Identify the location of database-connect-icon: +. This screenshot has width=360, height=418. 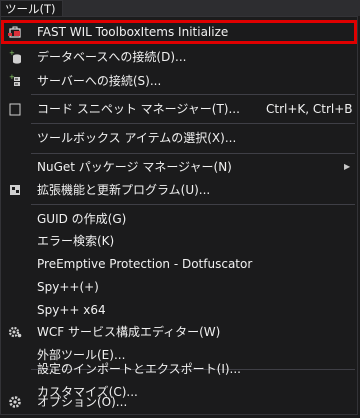
(15, 57).